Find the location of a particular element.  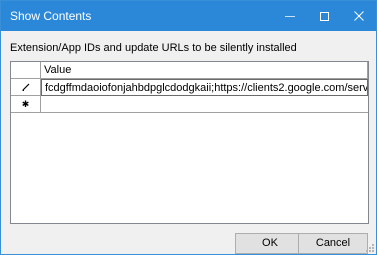

close-button is located at coordinates (359, 16).